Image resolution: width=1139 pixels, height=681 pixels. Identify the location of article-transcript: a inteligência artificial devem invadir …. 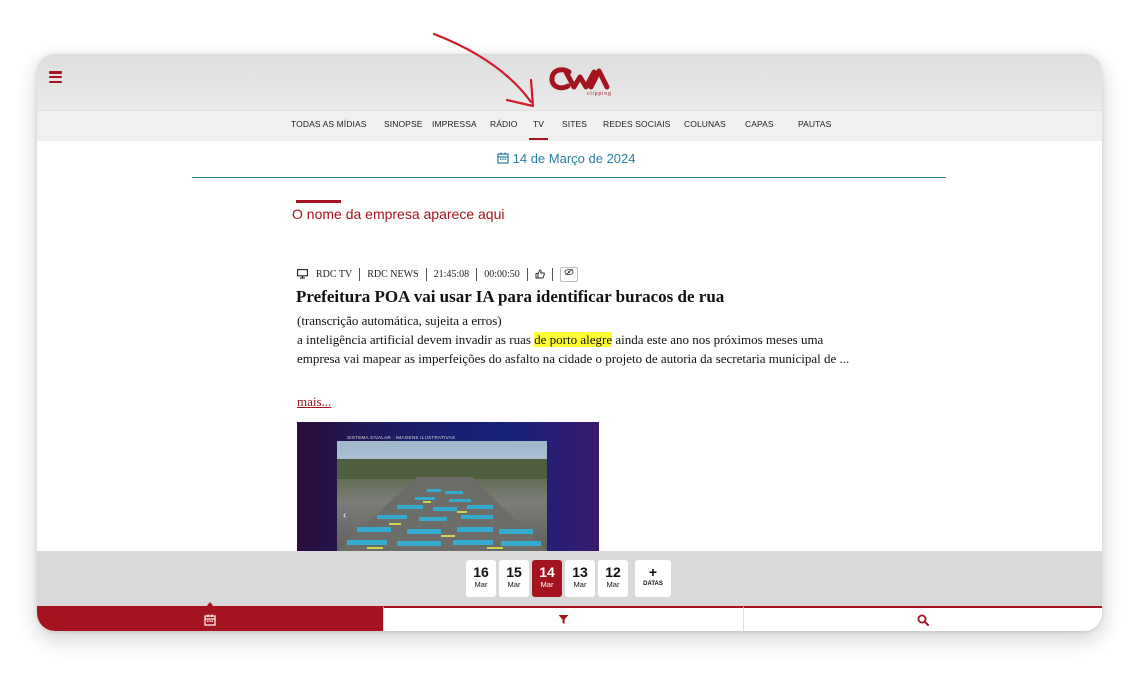
(573, 349).